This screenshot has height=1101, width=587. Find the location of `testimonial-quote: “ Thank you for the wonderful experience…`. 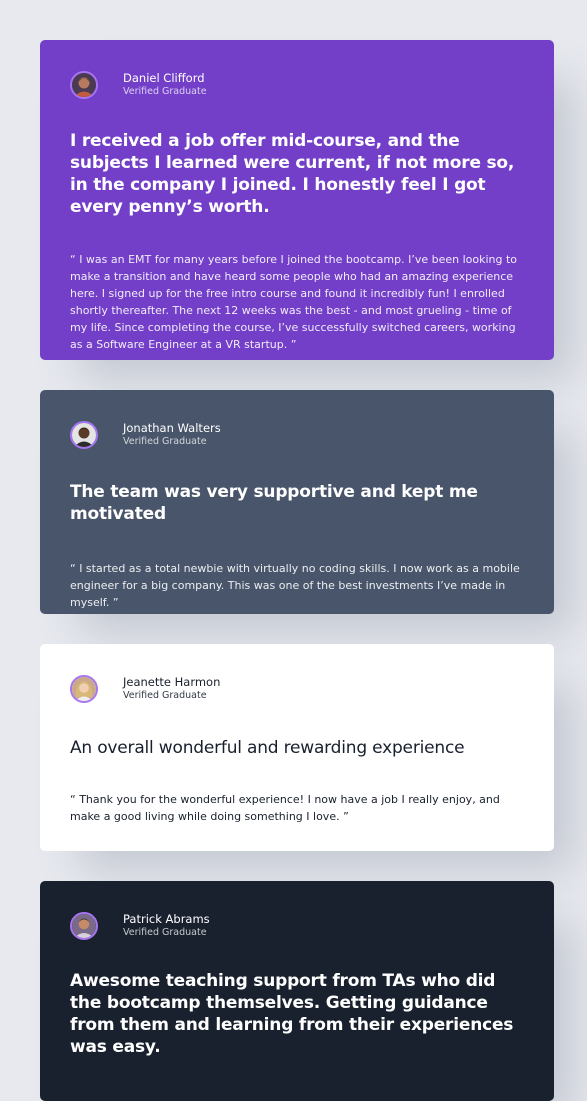

testimonial-quote: “ Thank you for the wonderful experience… is located at coordinates (285, 808).